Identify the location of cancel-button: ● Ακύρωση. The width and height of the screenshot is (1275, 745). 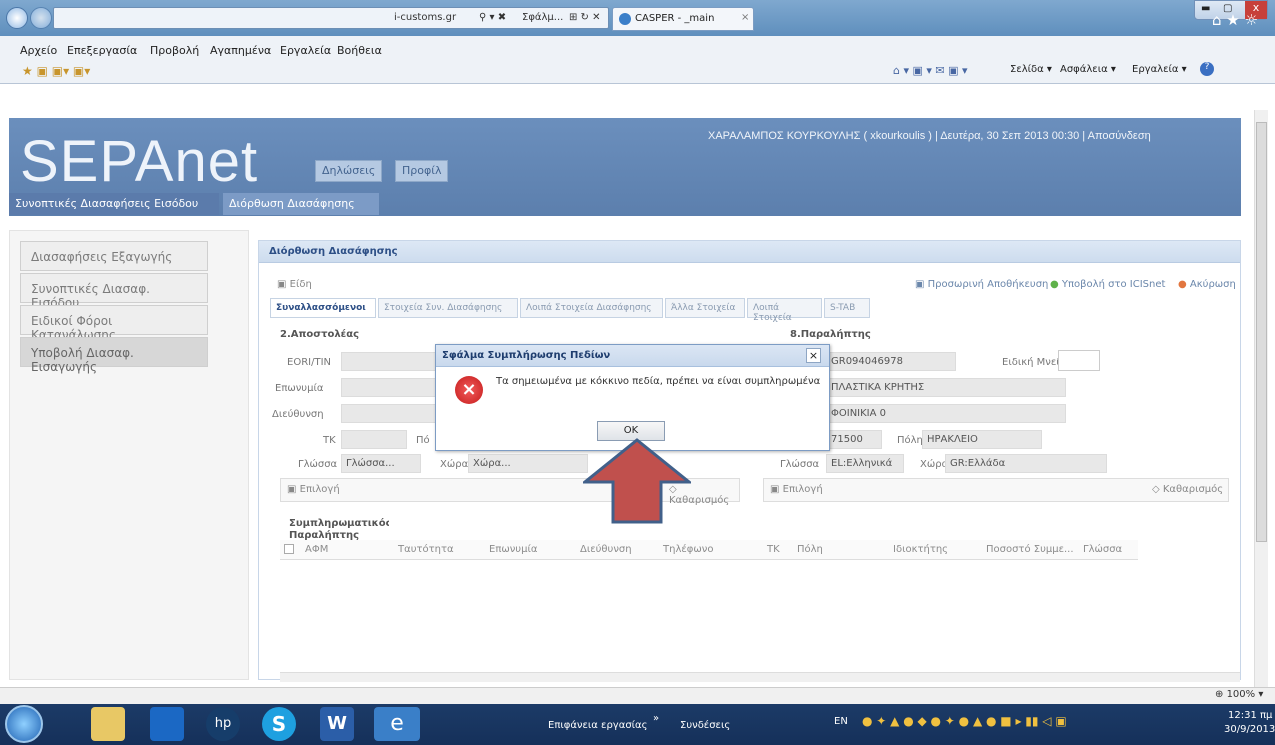
(1207, 284).